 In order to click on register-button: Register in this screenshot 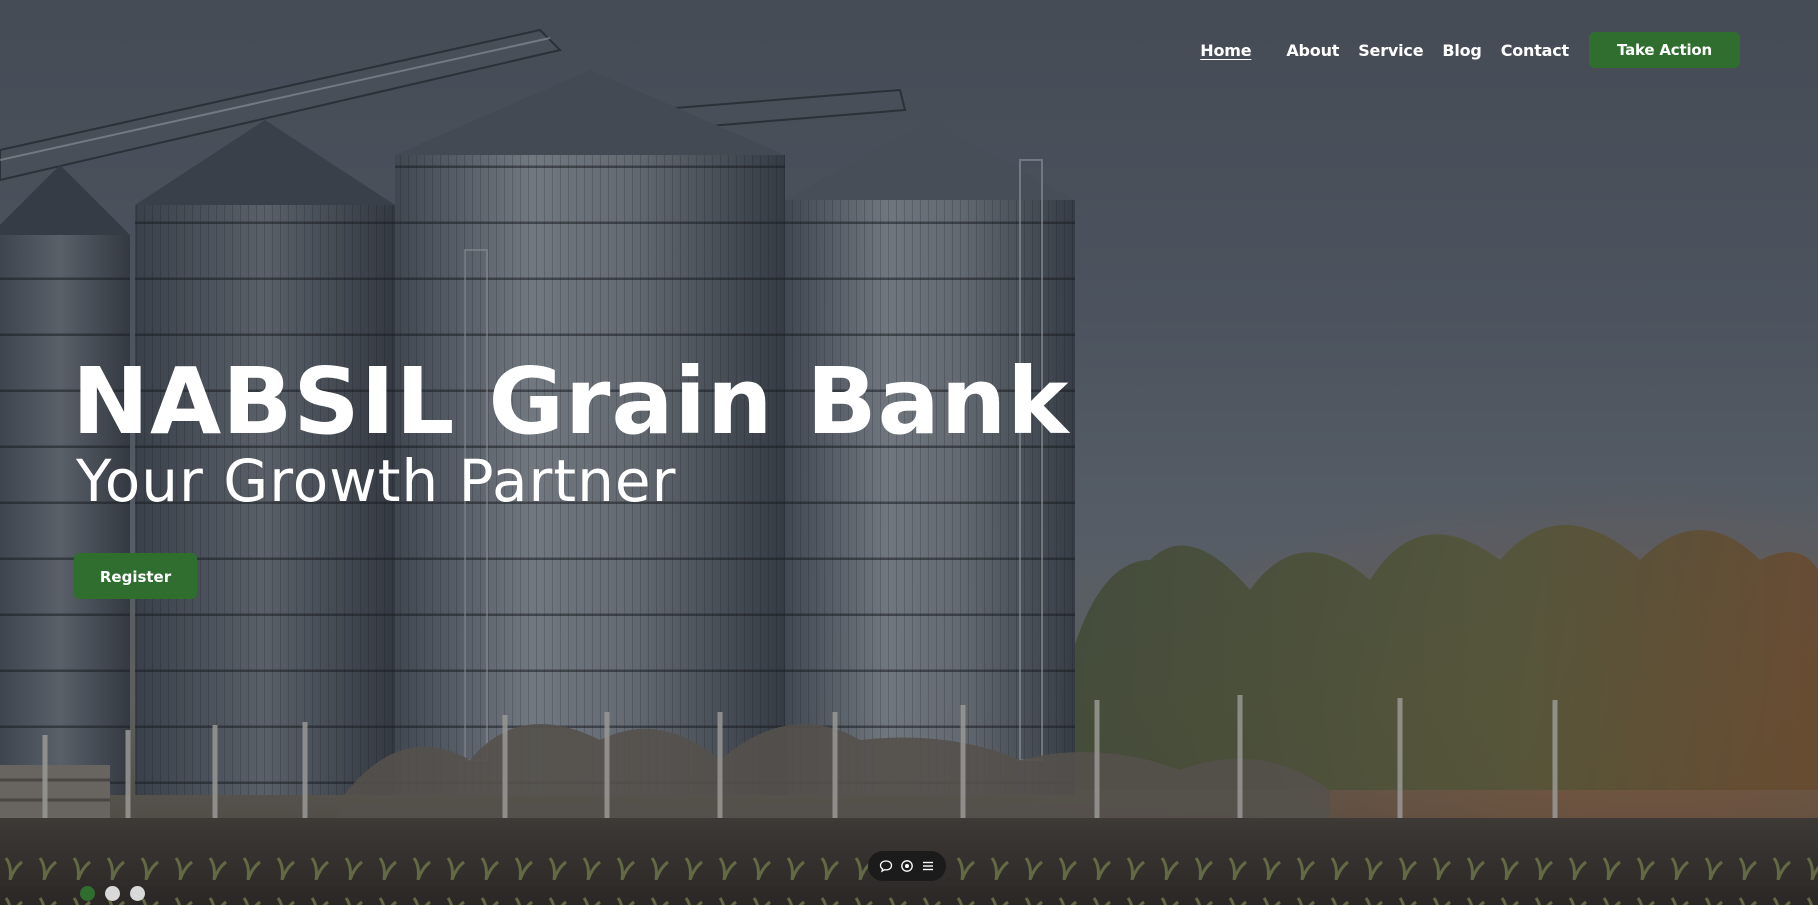, I will do `click(135, 576)`.